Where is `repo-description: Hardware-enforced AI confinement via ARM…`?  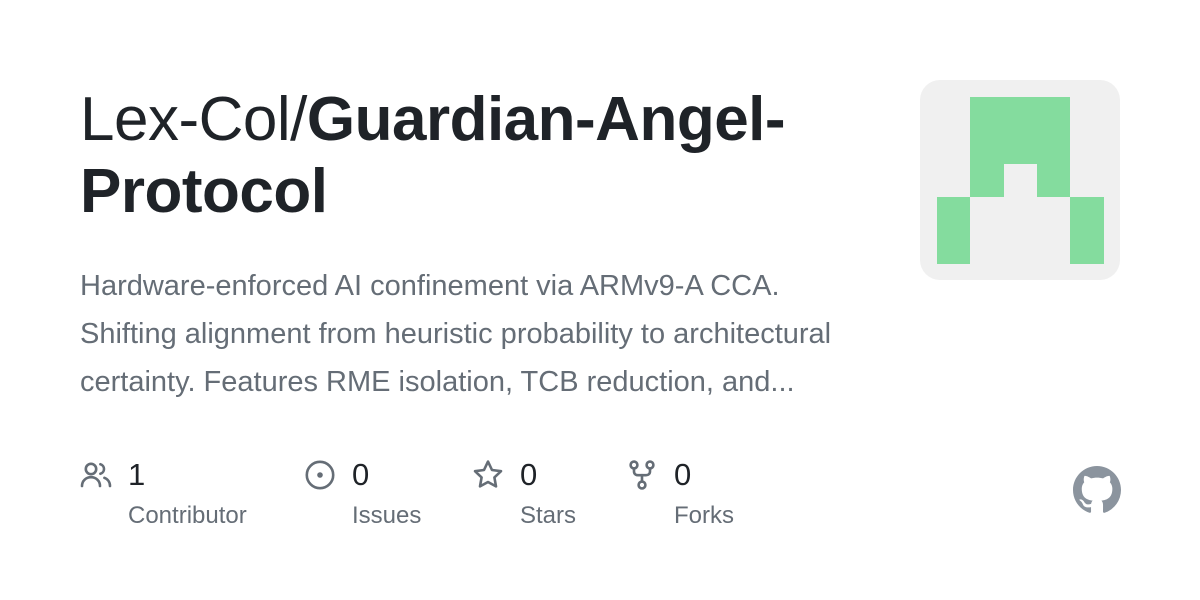 repo-description: Hardware-enforced AI confinement via ARM… is located at coordinates (456, 334).